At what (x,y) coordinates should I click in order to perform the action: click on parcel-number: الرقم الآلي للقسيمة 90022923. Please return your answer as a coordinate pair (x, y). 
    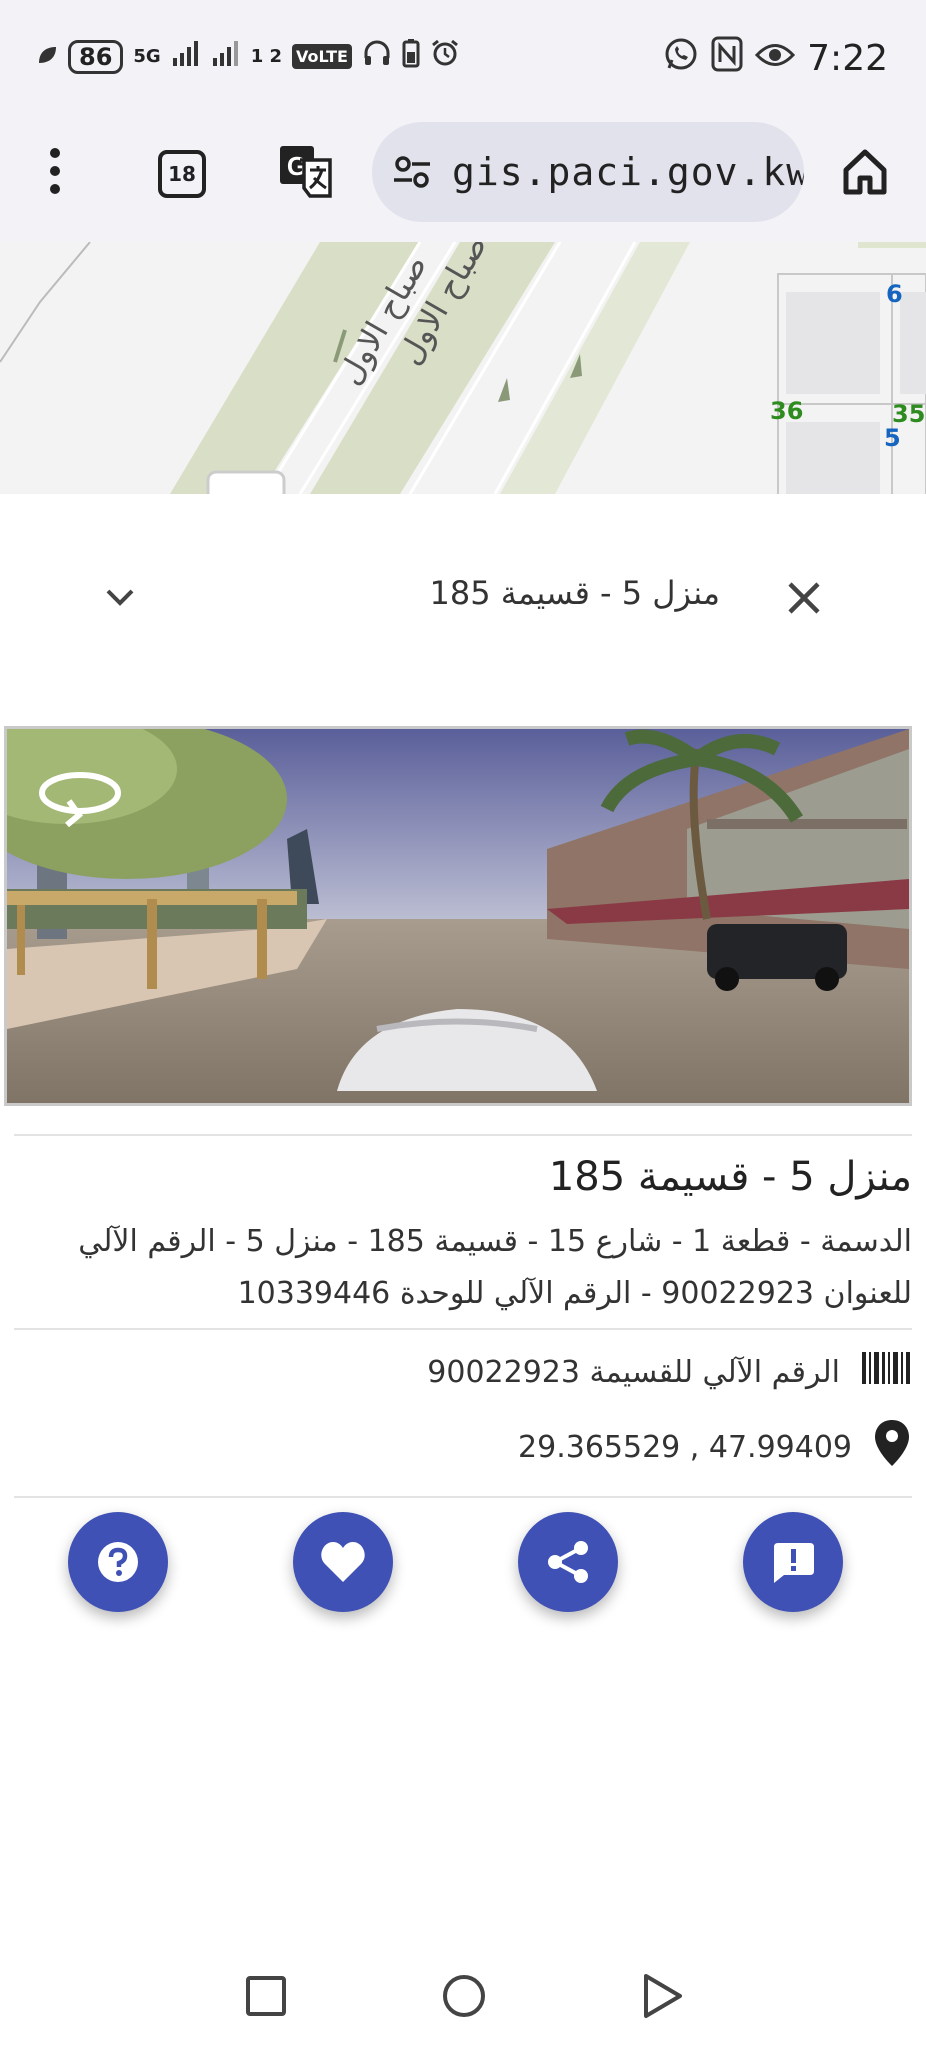
    Looking at the image, I should click on (633, 1372).